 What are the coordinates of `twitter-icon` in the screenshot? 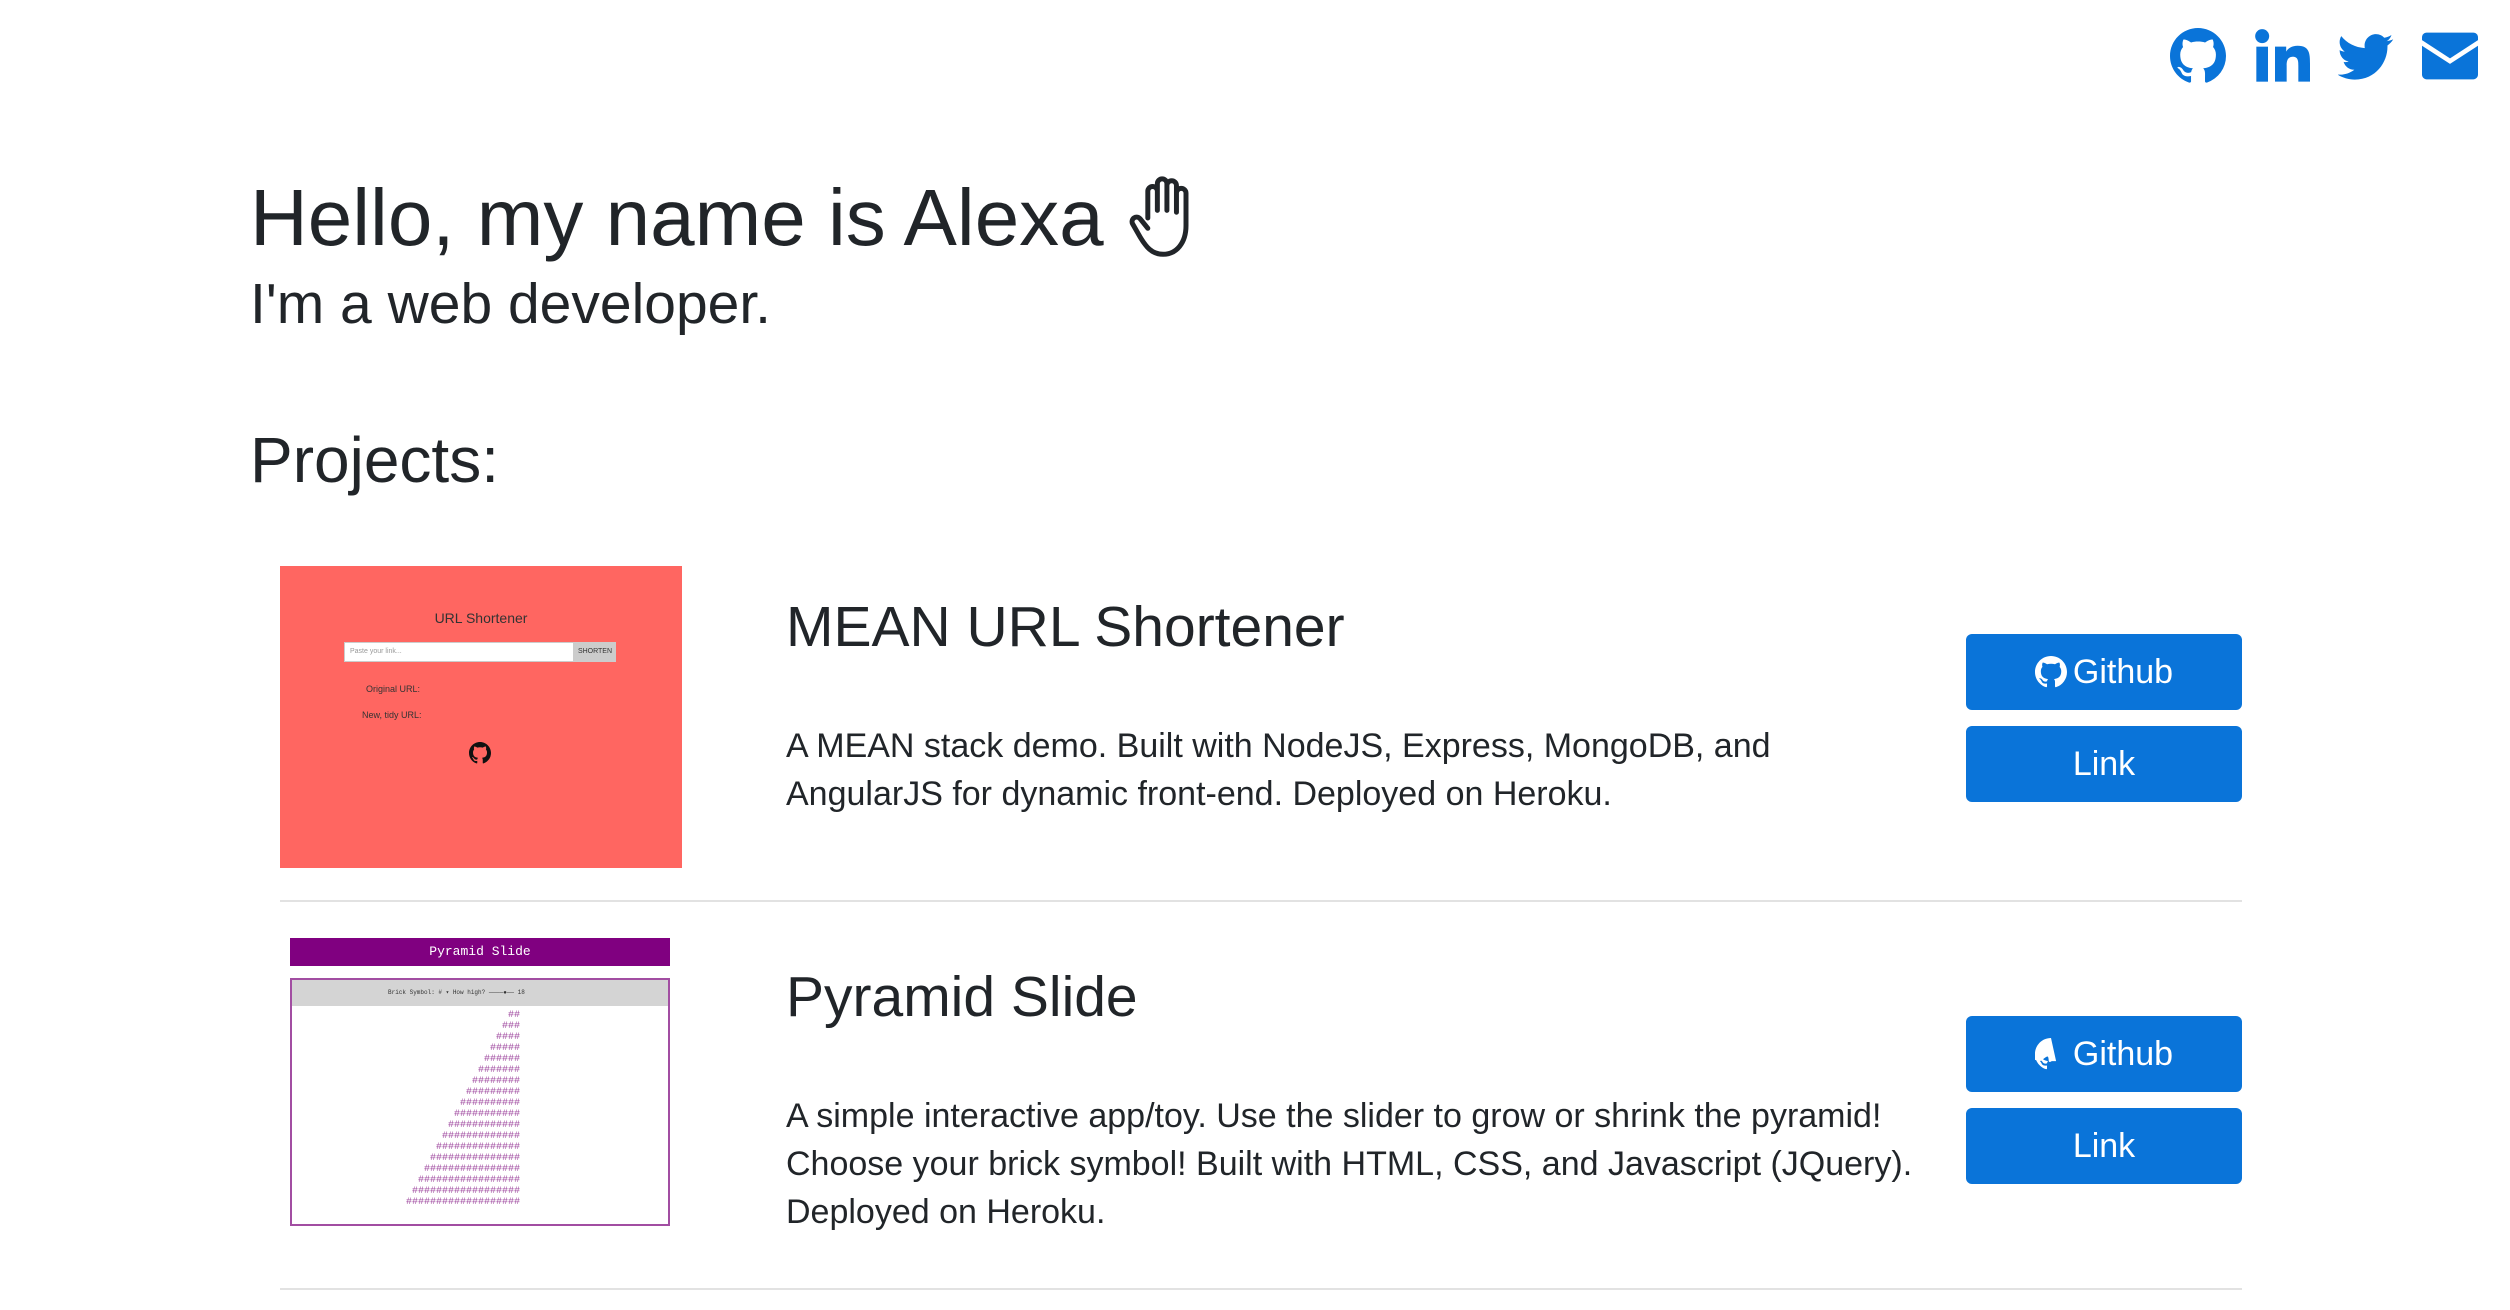 It's located at (2366, 56).